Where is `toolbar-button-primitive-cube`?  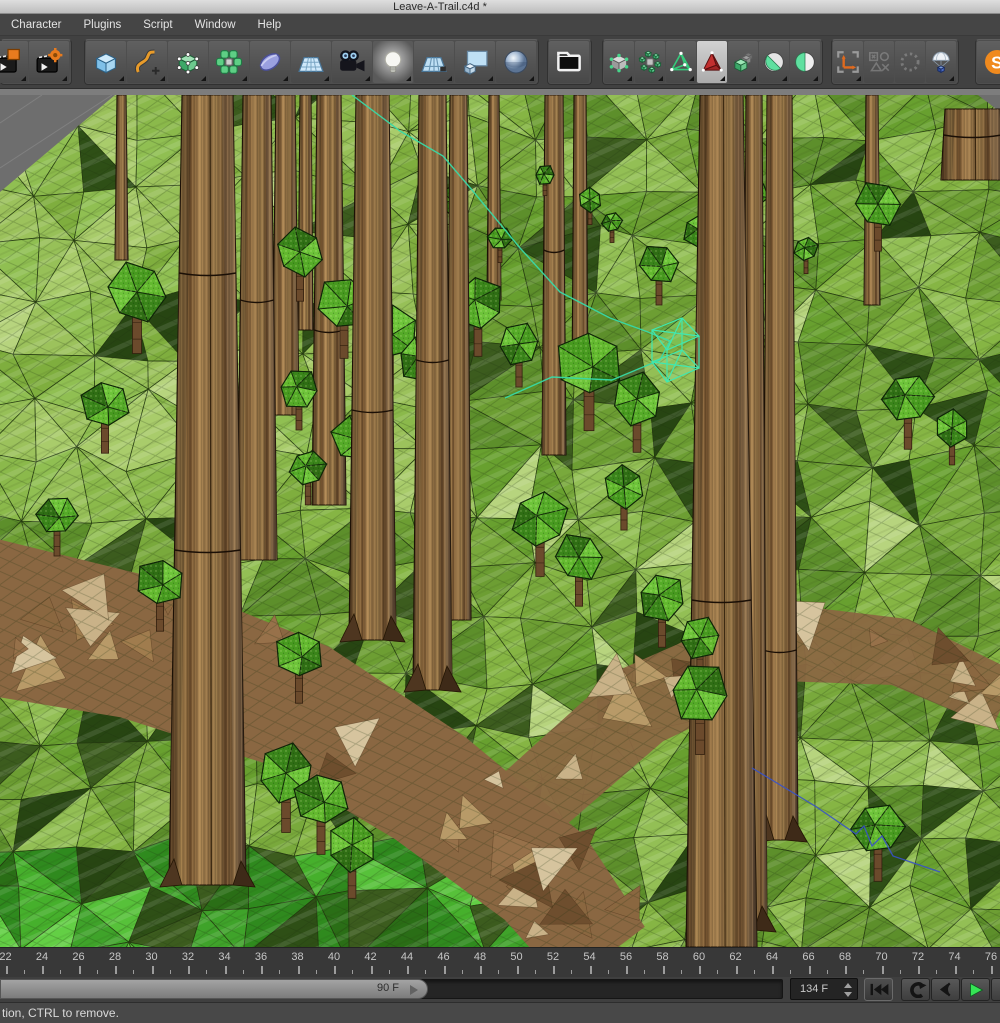 toolbar-button-primitive-cube is located at coordinates (106, 62).